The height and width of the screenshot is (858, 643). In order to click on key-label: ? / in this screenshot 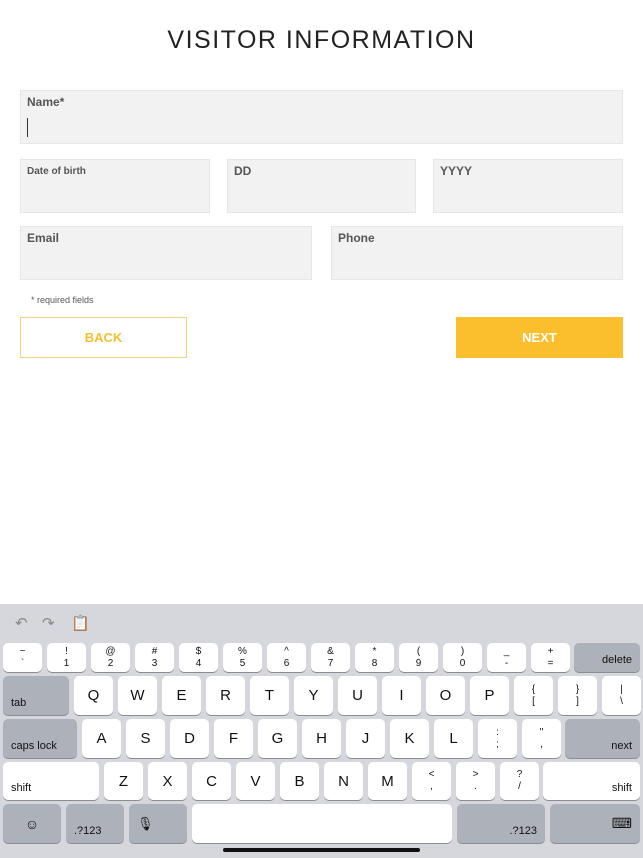, I will do `click(519, 780)`.